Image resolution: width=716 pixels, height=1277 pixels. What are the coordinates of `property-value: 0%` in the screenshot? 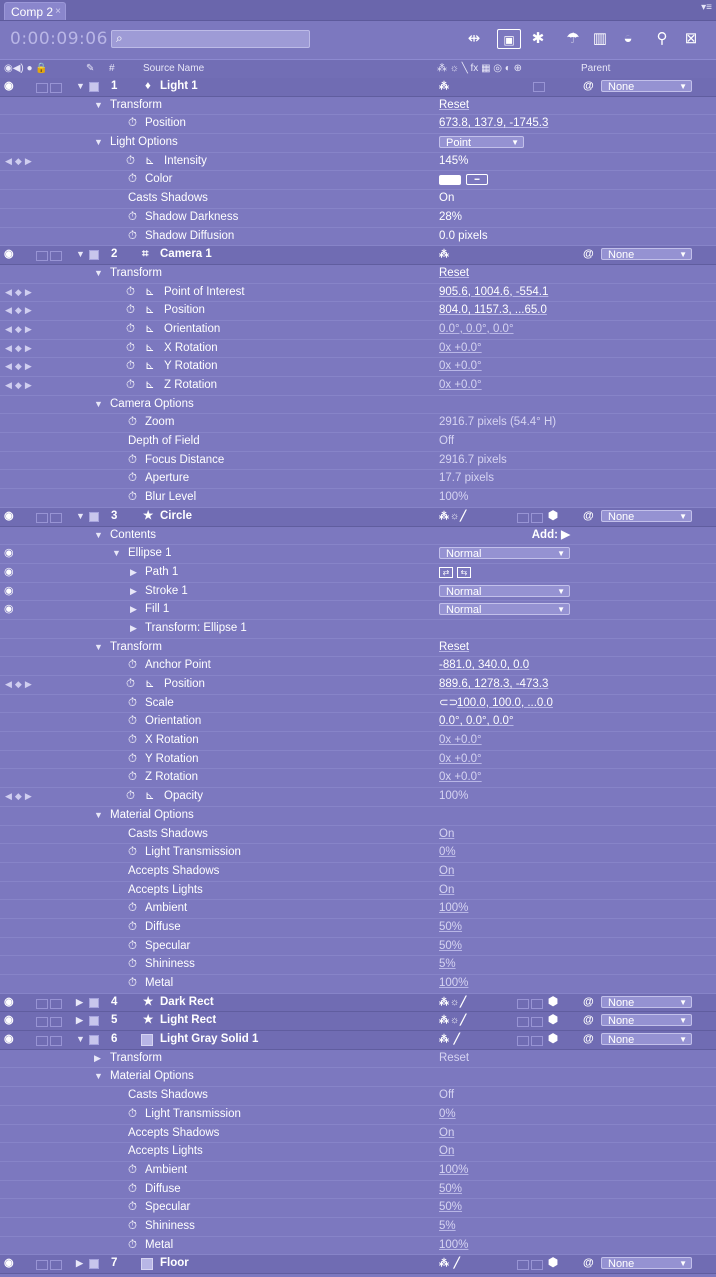 It's located at (447, 853).